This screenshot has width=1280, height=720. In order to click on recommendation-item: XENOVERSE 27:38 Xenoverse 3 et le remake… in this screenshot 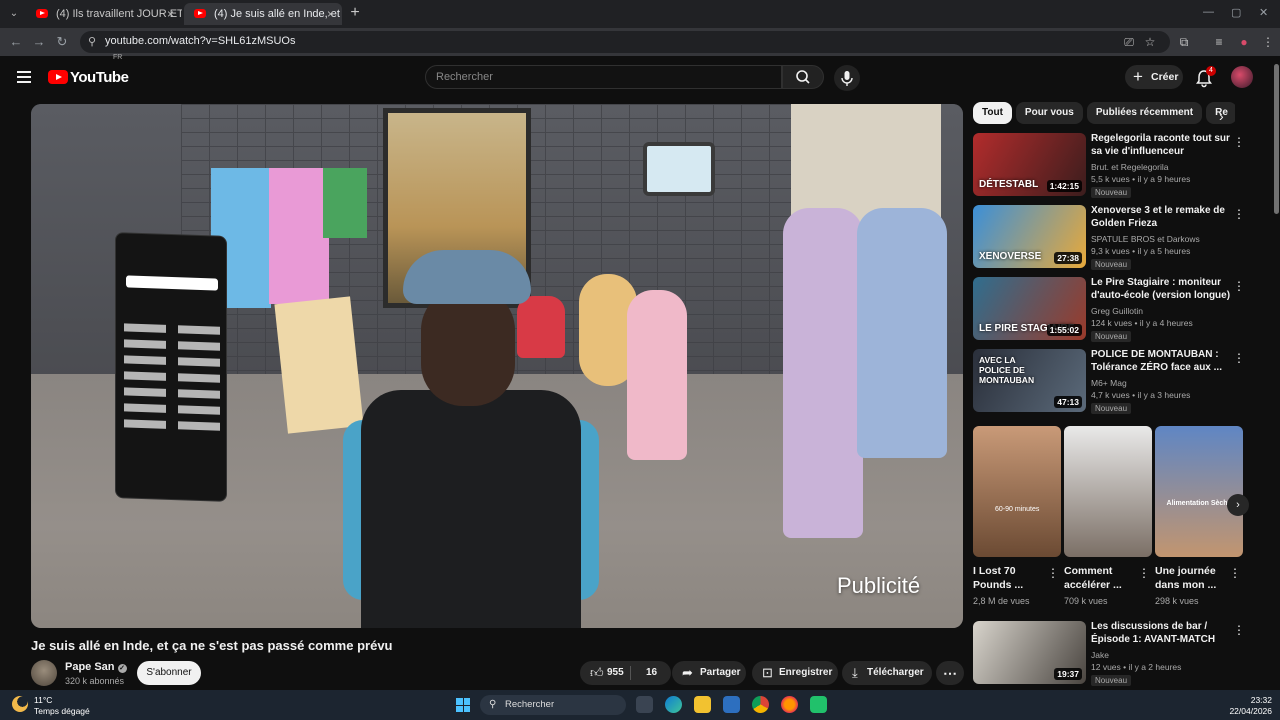, I will do `click(1109, 237)`.